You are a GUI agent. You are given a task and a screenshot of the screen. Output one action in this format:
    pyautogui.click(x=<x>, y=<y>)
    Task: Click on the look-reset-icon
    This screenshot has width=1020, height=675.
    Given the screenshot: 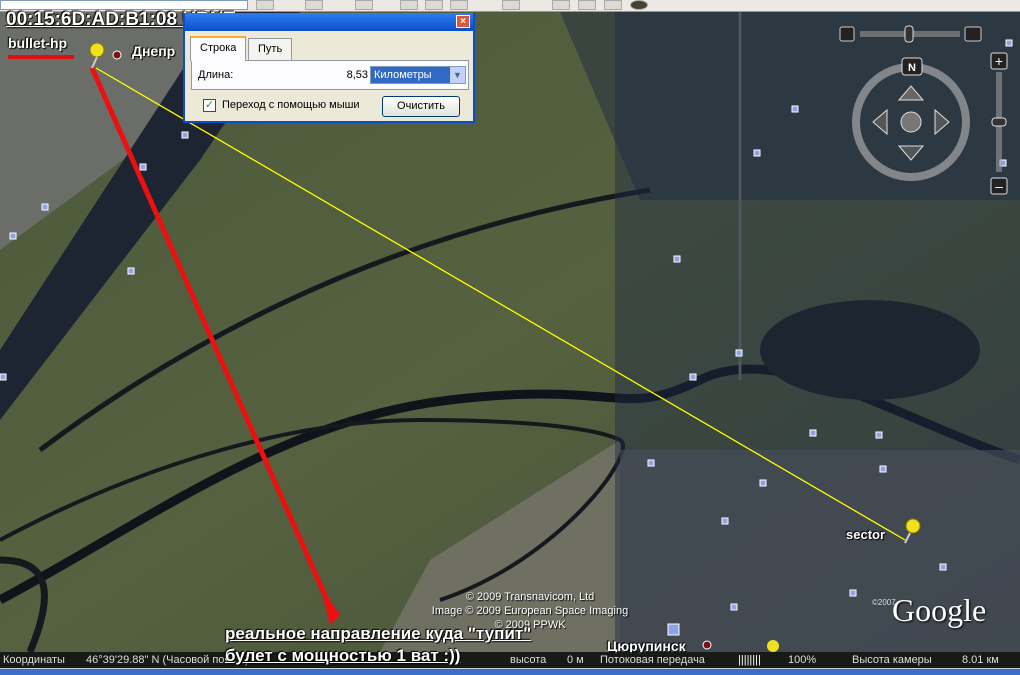 What is the action you would take?
    pyautogui.click(x=847, y=34)
    